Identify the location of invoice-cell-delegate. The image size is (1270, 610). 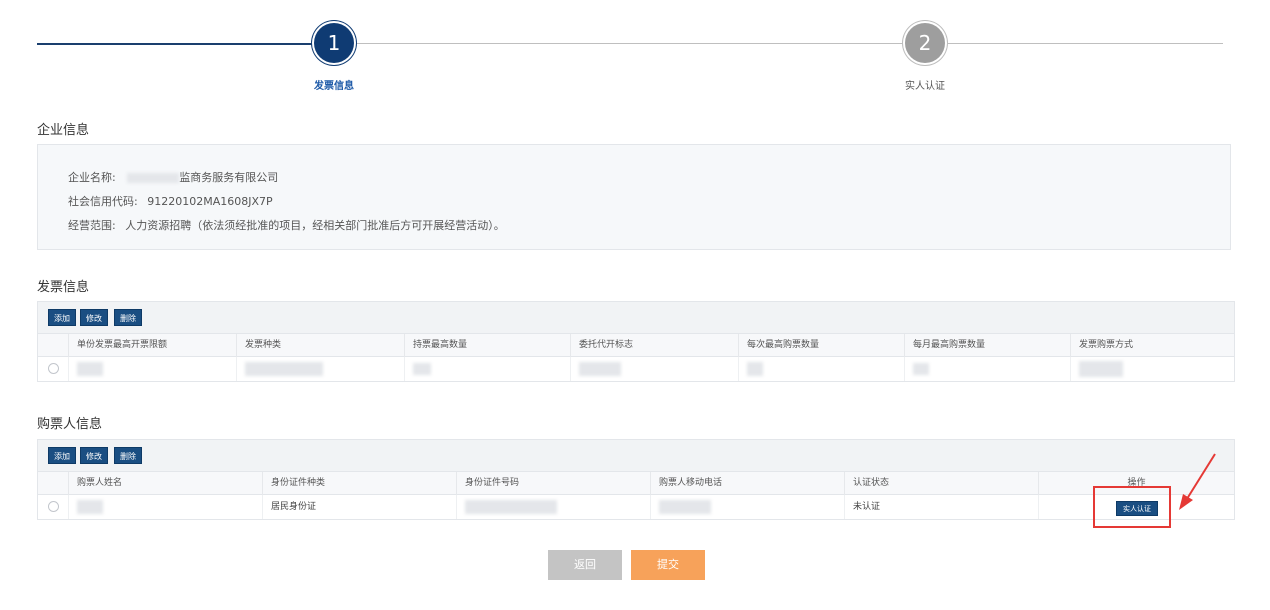
(654, 369).